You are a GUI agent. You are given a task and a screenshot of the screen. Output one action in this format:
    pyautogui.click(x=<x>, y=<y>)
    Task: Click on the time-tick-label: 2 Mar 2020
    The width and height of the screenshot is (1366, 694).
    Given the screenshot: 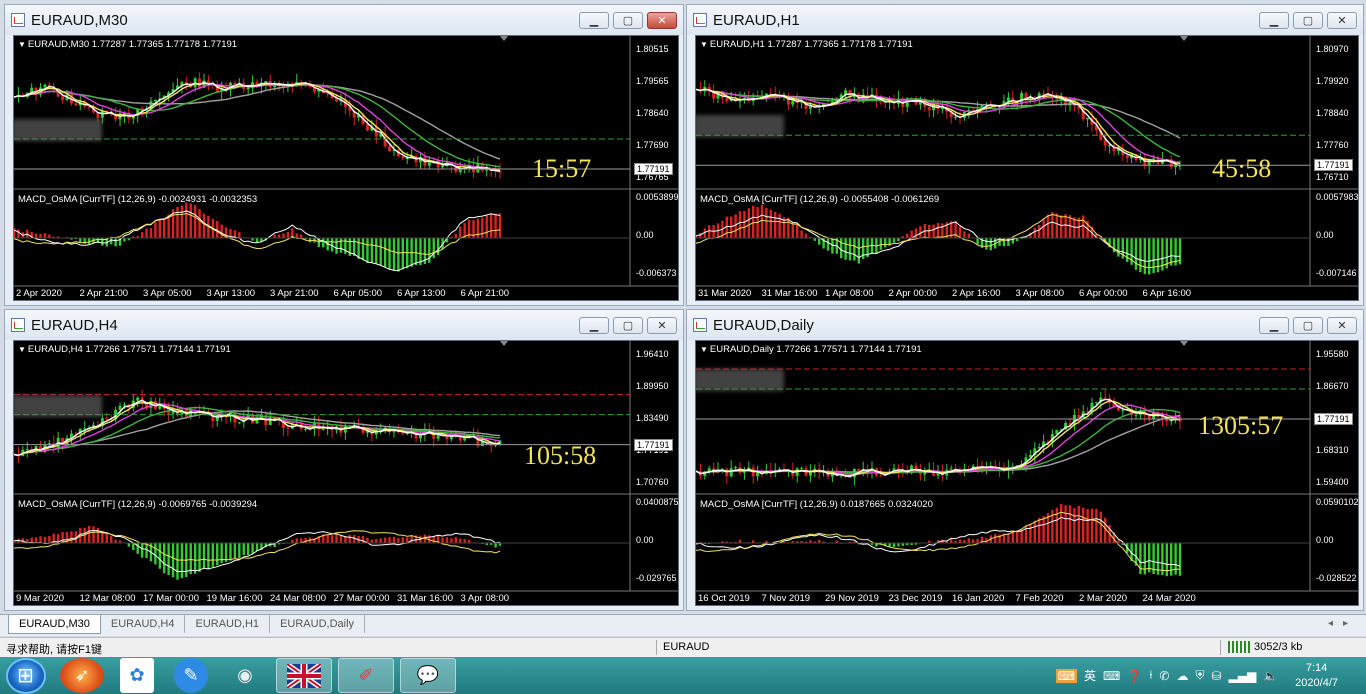 What is the action you would take?
    pyautogui.click(x=1103, y=598)
    